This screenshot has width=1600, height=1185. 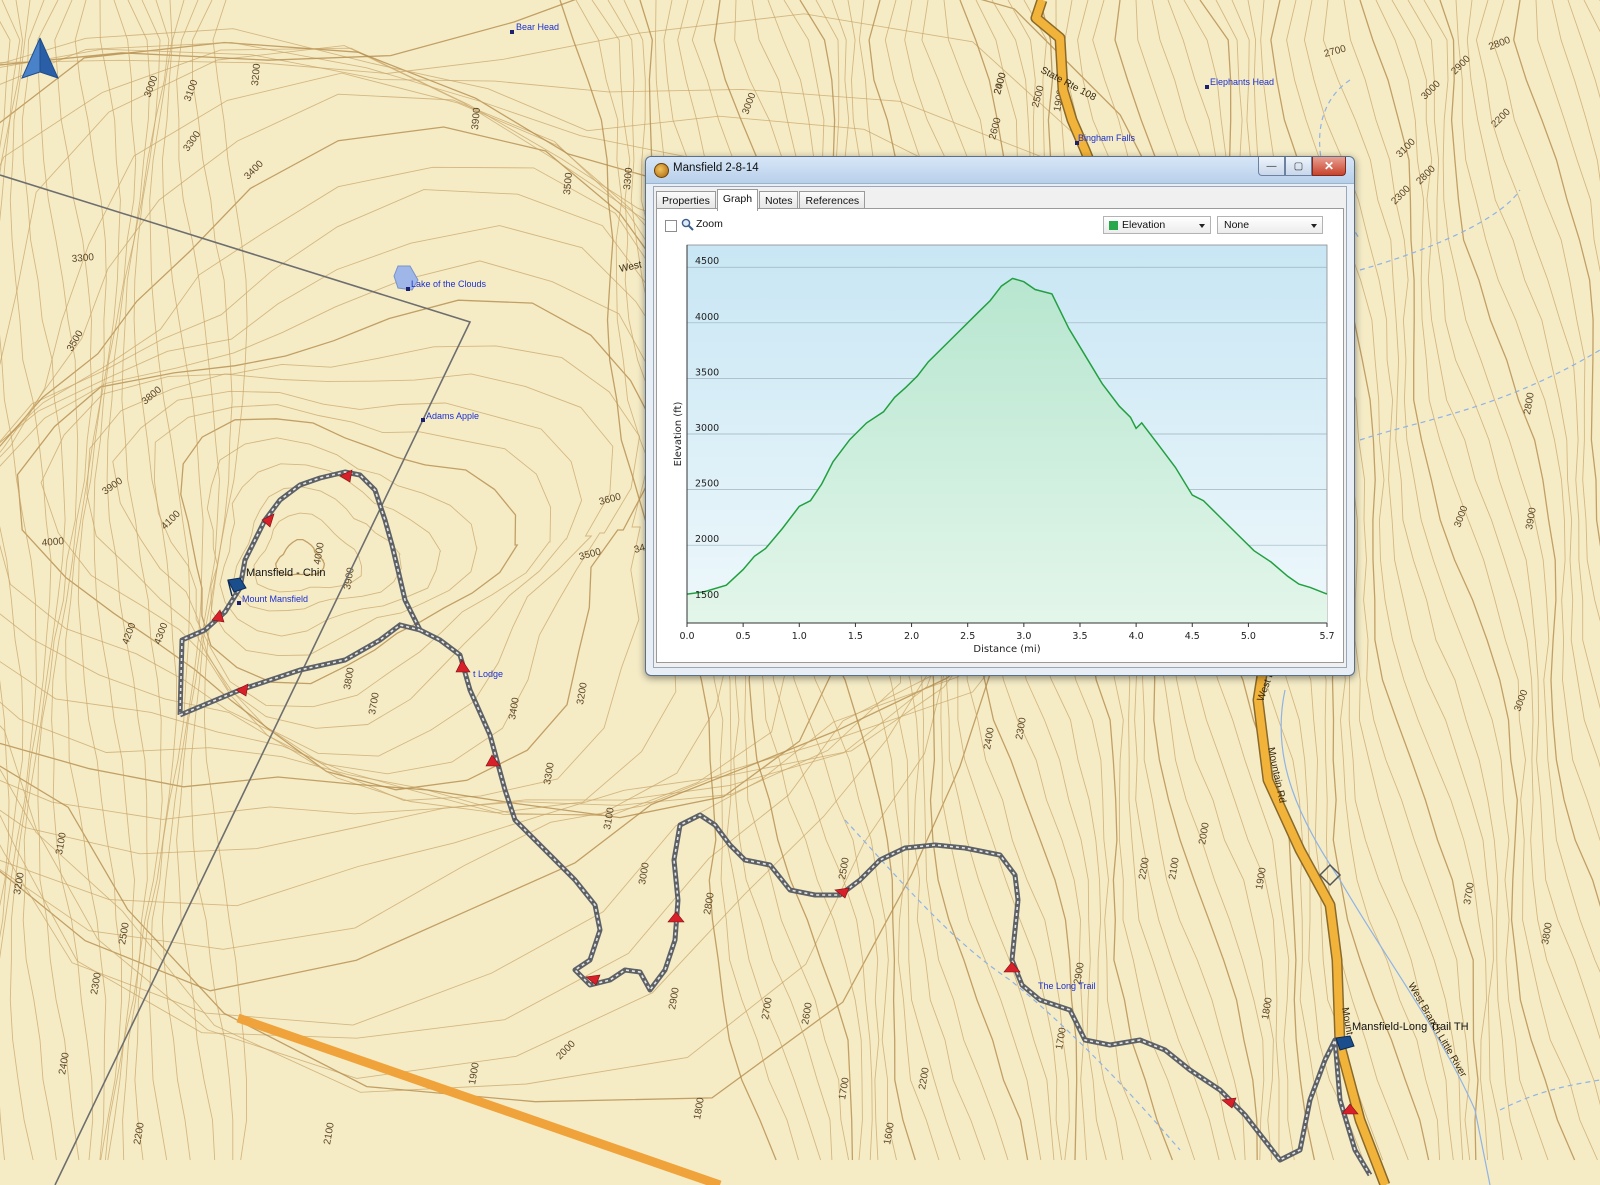 What do you see at coordinates (582, 693) in the screenshot?
I see `contour-elevation-label: 3200` at bounding box center [582, 693].